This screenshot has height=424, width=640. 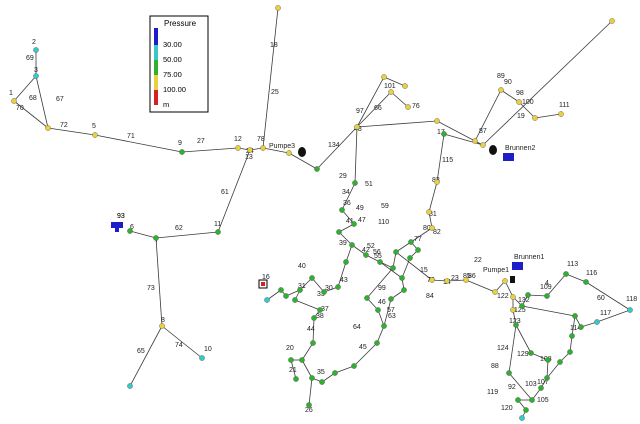 What do you see at coordinates (508, 157) in the screenshot?
I see `reservoir-brunnen2-icon` at bounding box center [508, 157].